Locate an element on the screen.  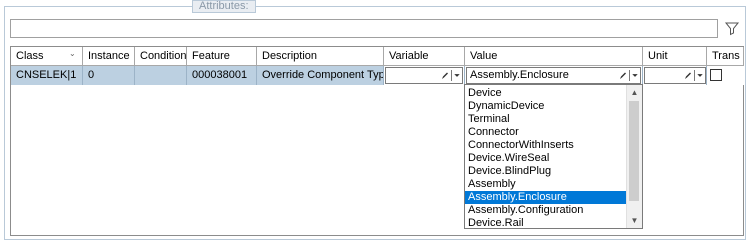
dropdown-option: Terminal is located at coordinates (546, 119).